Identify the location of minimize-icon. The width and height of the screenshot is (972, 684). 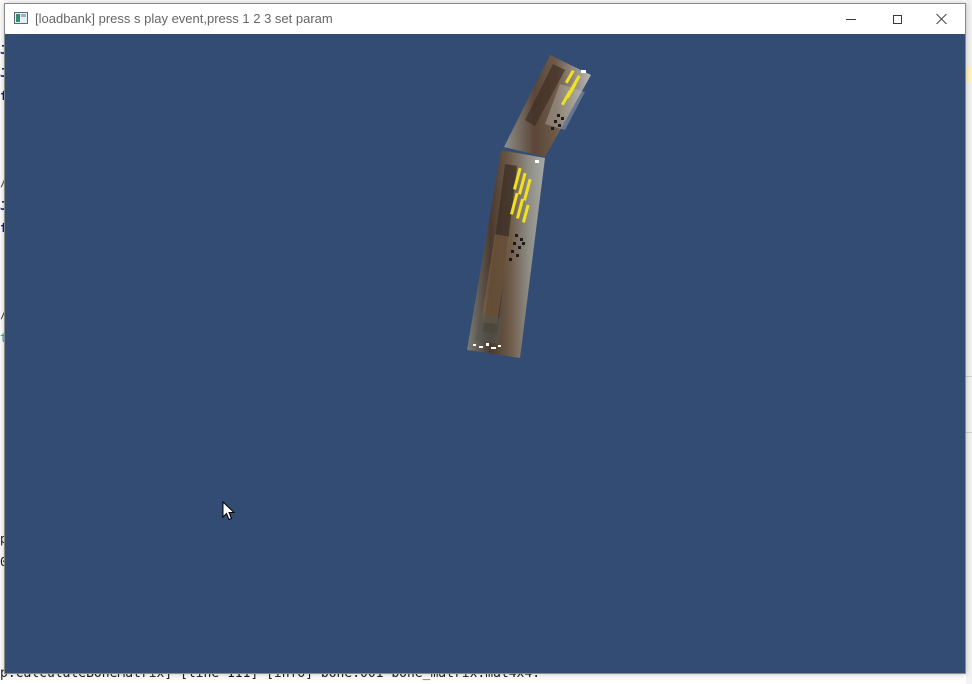
(851, 19).